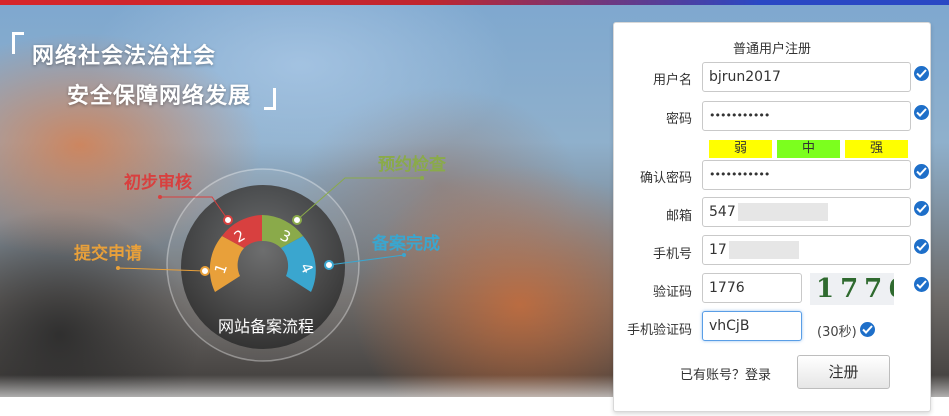  Describe the element at coordinates (782, 212) in the screenshot. I see `email-redaction` at that location.